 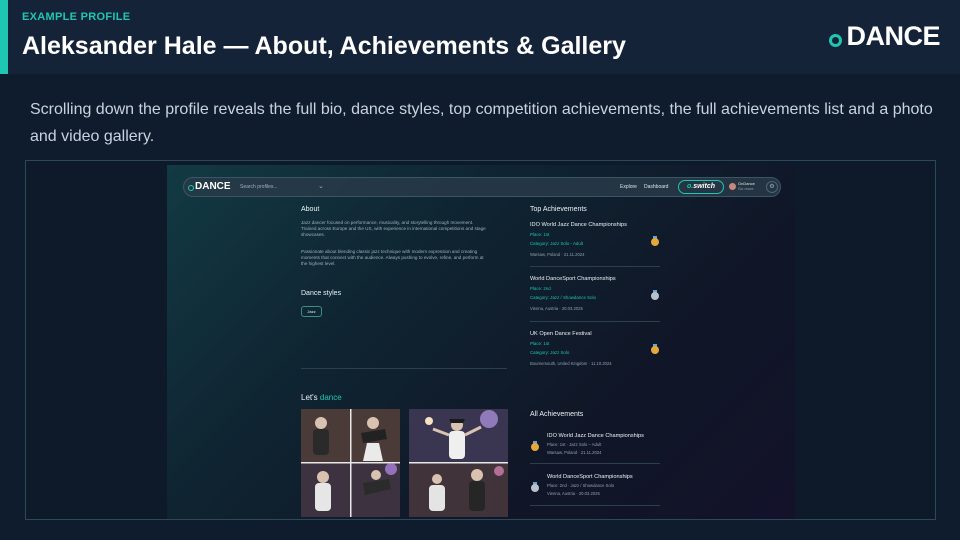 What do you see at coordinates (573, 493) in the screenshot?
I see `all-achievement-location: Vienna, Austria · 20.03.2025` at bounding box center [573, 493].